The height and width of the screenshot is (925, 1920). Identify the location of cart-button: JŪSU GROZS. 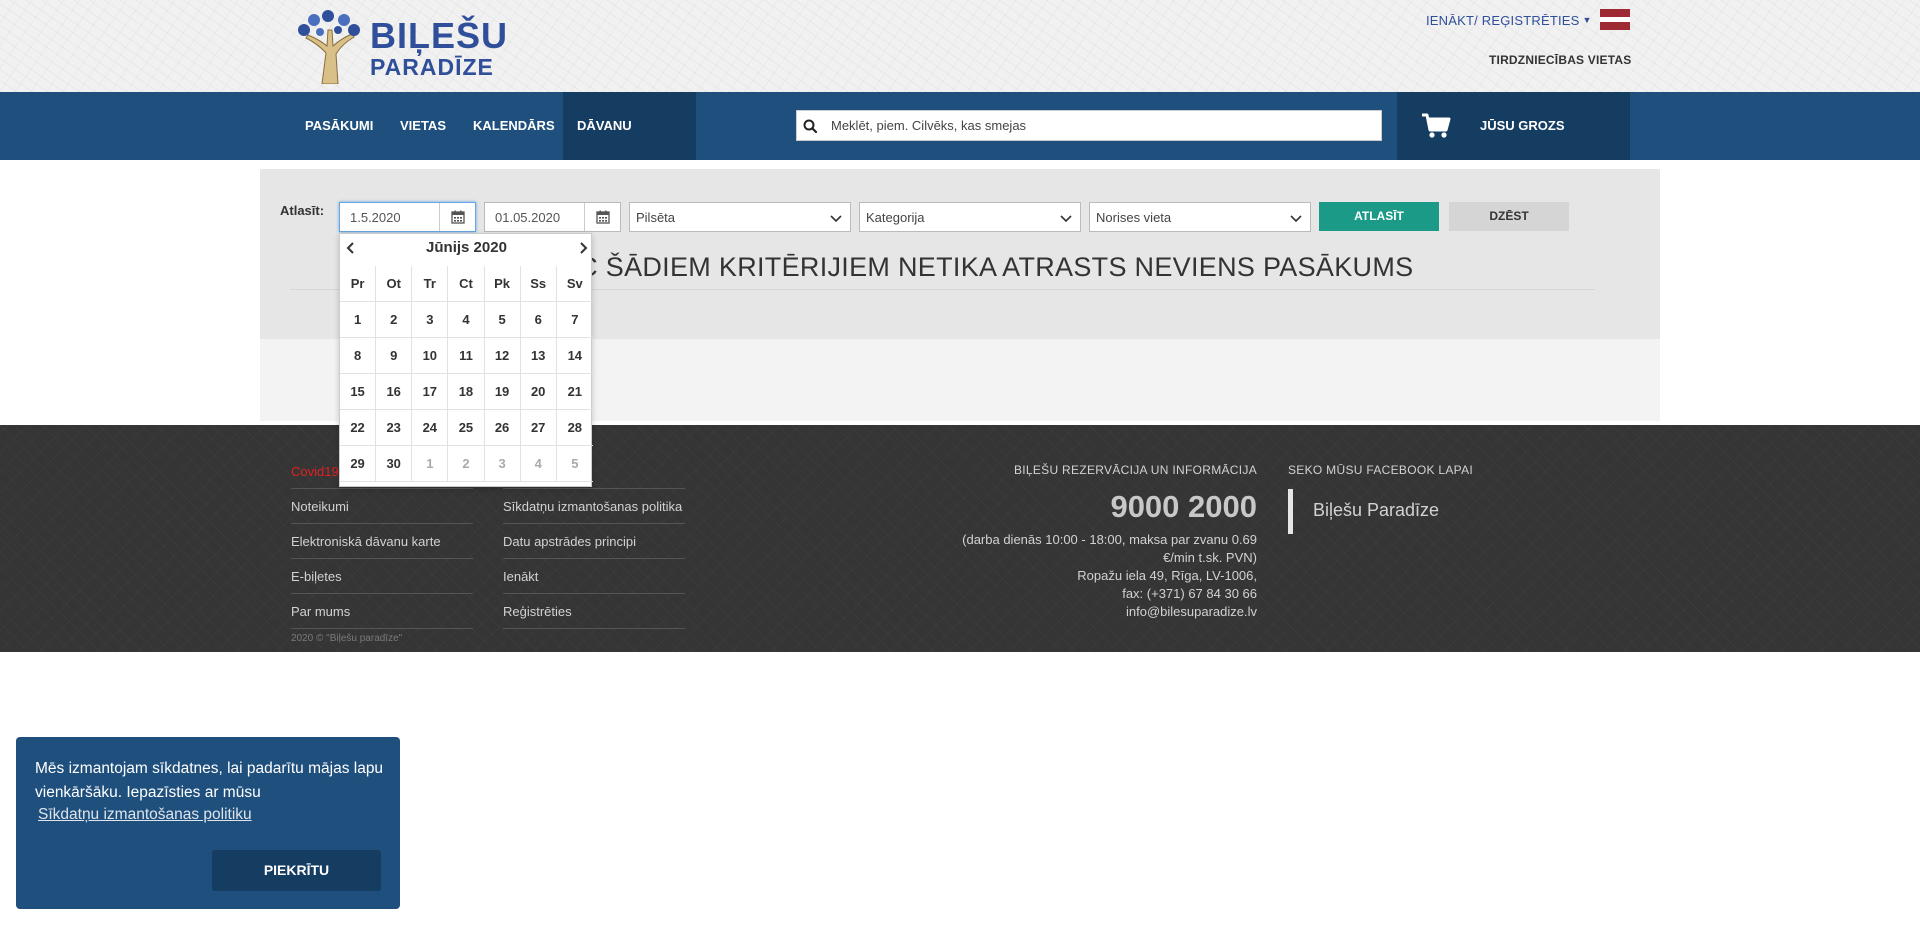
(1513, 126).